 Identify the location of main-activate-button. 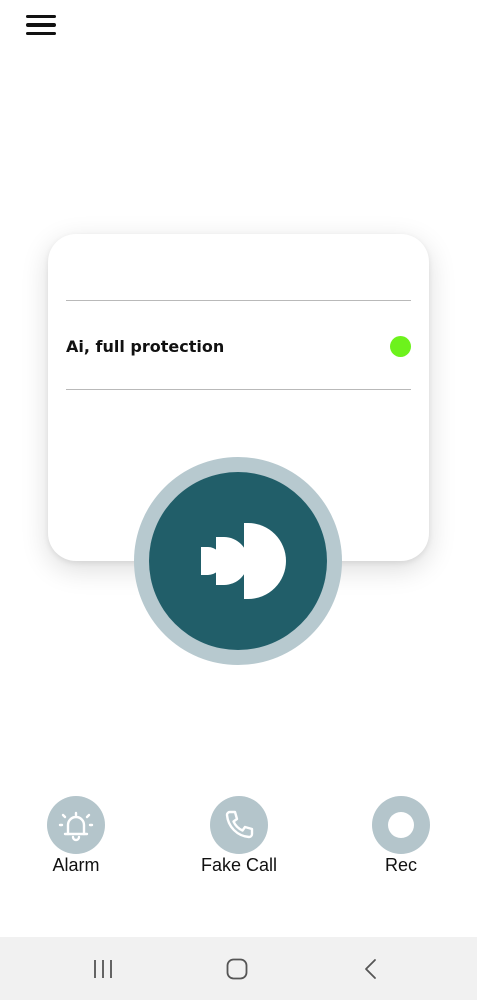
(238, 561).